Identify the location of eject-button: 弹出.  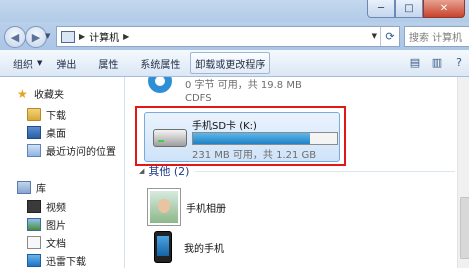
(66, 63).